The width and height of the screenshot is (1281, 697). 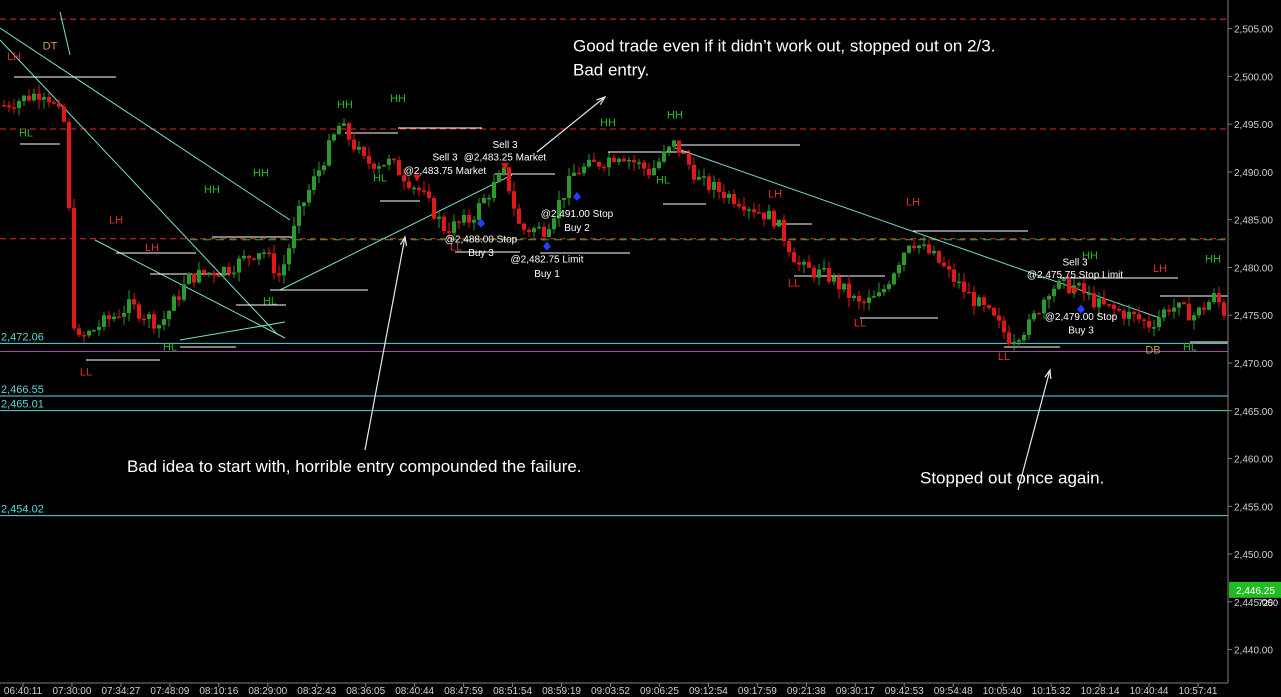 I want to click on annotation-text: Stopped out once again., so click(x=1012, y=477).